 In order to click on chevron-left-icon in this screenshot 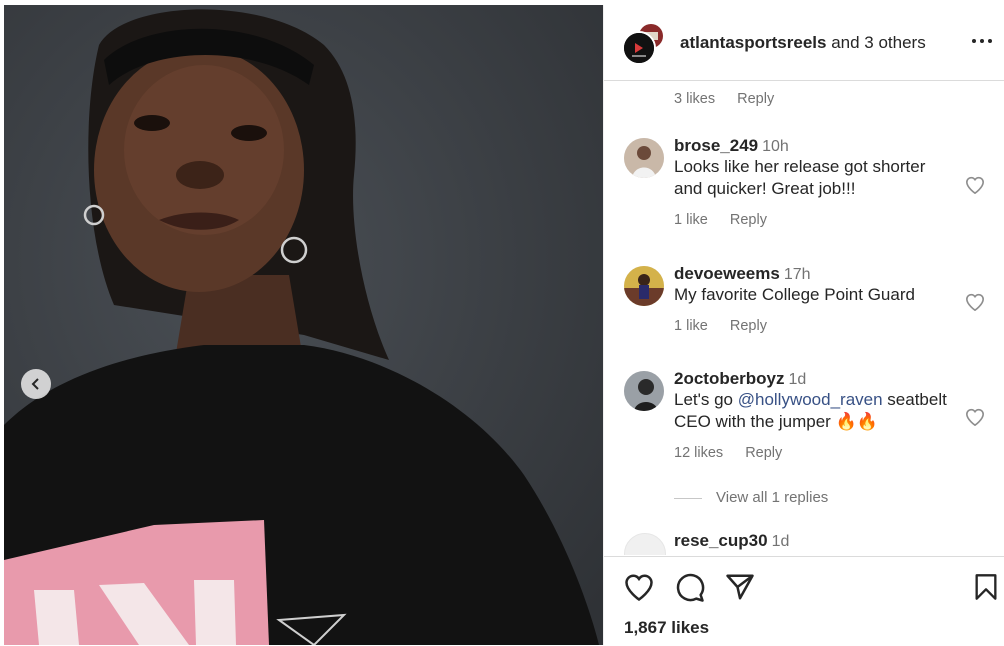, I will do `click(35, 384)`.